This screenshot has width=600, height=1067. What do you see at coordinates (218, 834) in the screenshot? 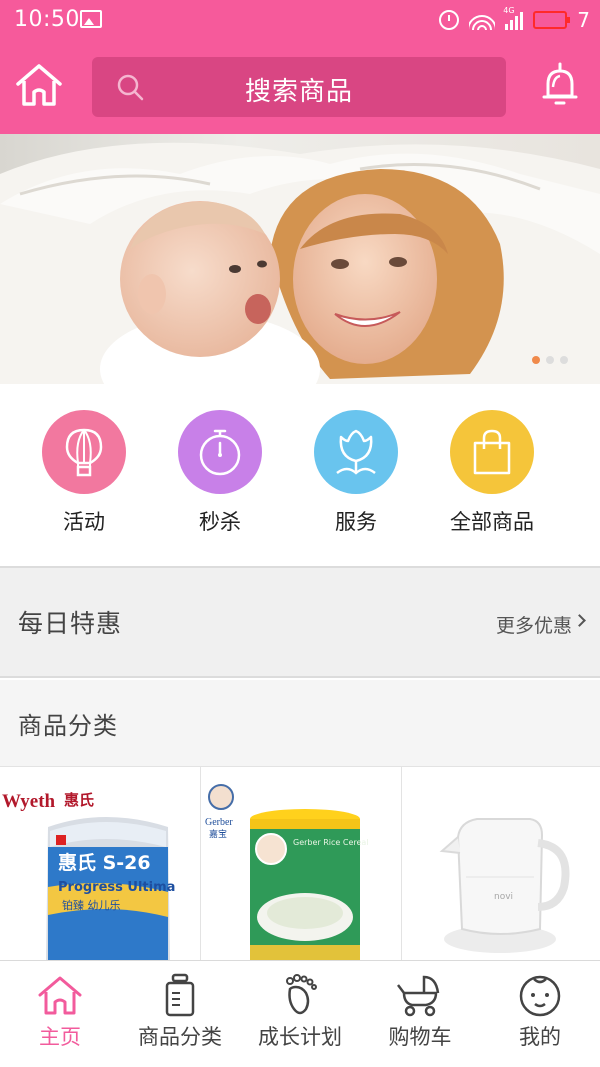
I see `brand-logo-cn: 嘉宝` at bounding box center [218, 834].